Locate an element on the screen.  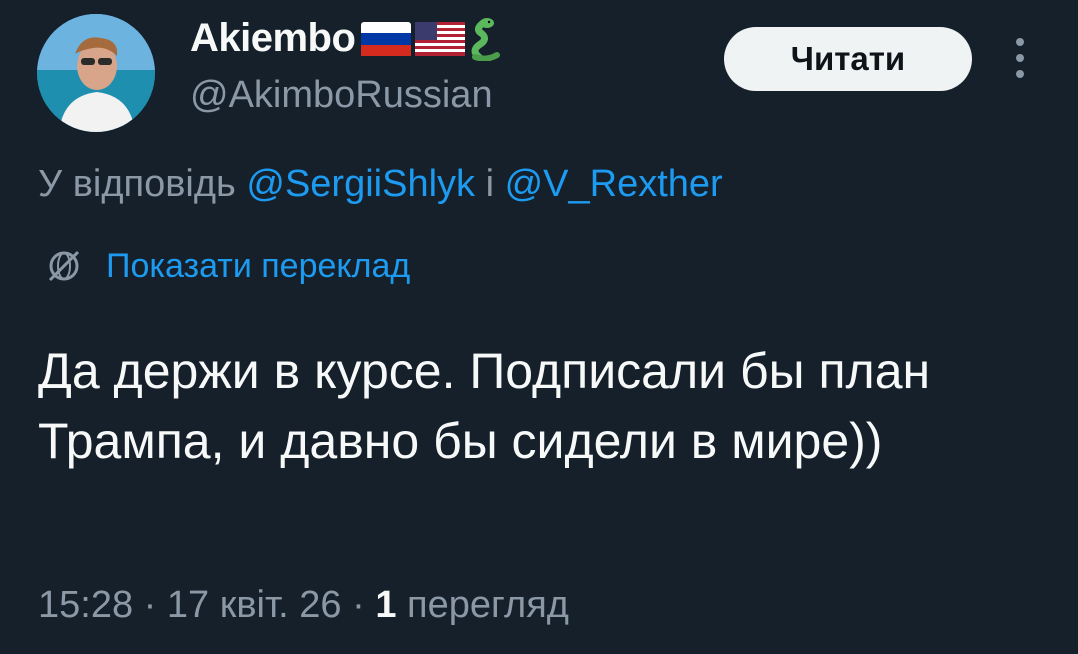
author-name-row: Akiembo is located at coordinates (346, 38).